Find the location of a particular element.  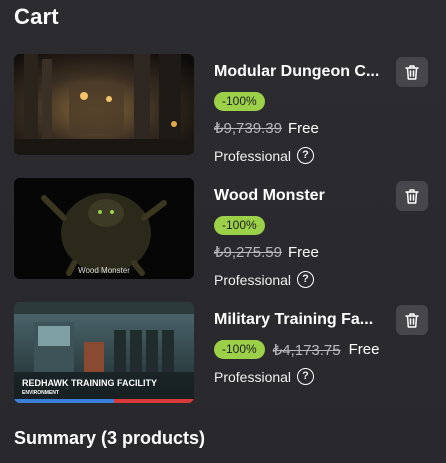

product-name: Wood Monster is located at coordinates (304, 196).